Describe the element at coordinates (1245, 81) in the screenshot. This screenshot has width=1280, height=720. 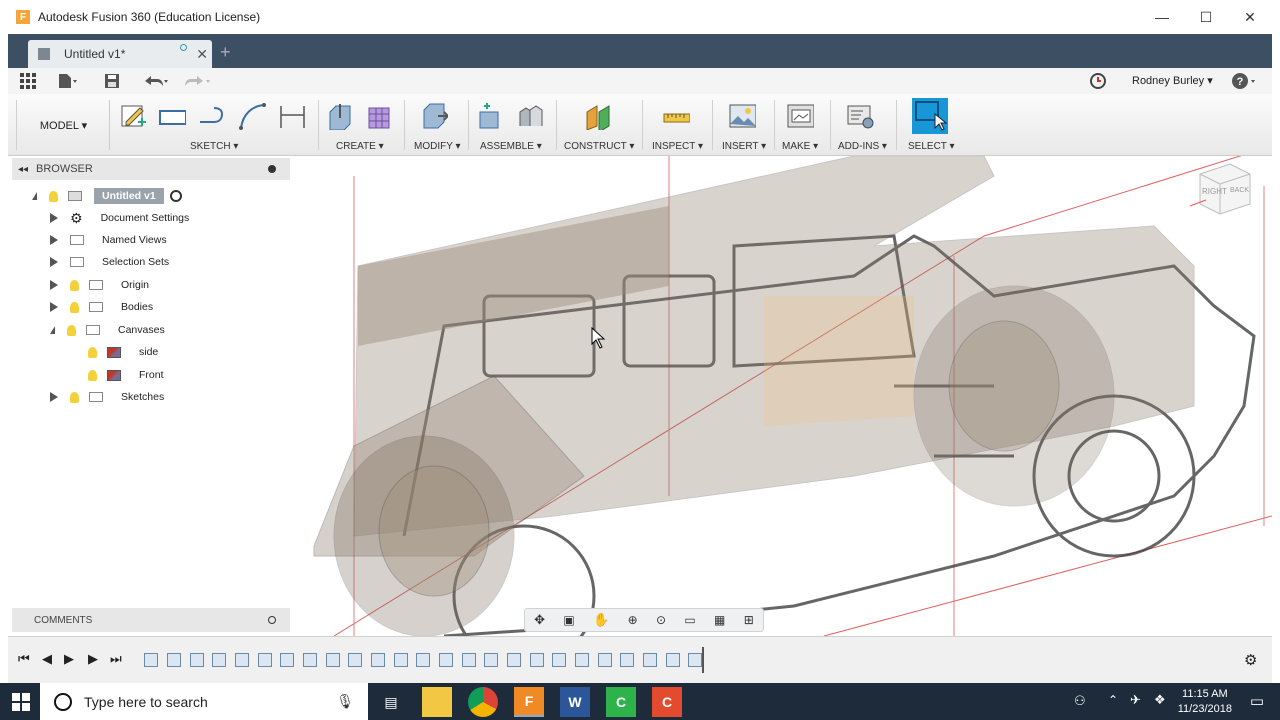
I see `help-icon: ?` at that location.